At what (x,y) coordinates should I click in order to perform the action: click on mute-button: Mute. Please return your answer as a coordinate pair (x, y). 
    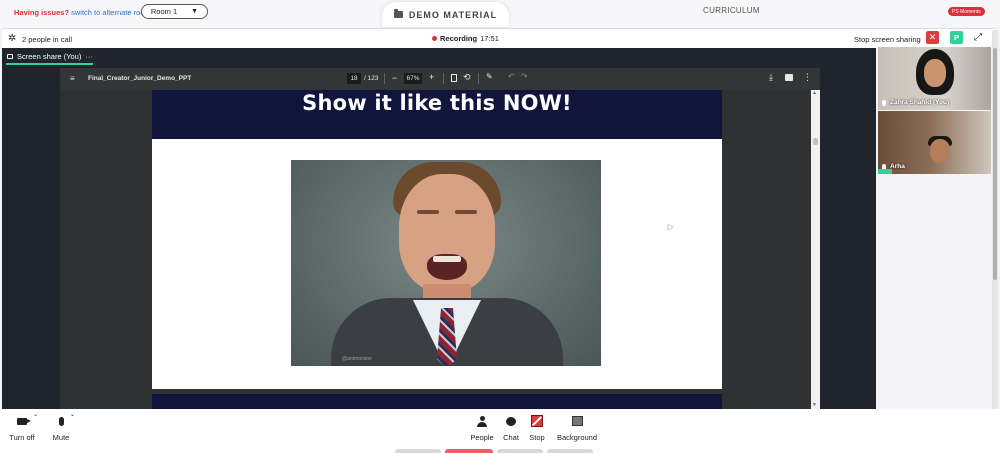
    Looking at the image, I should click on (61, 427).